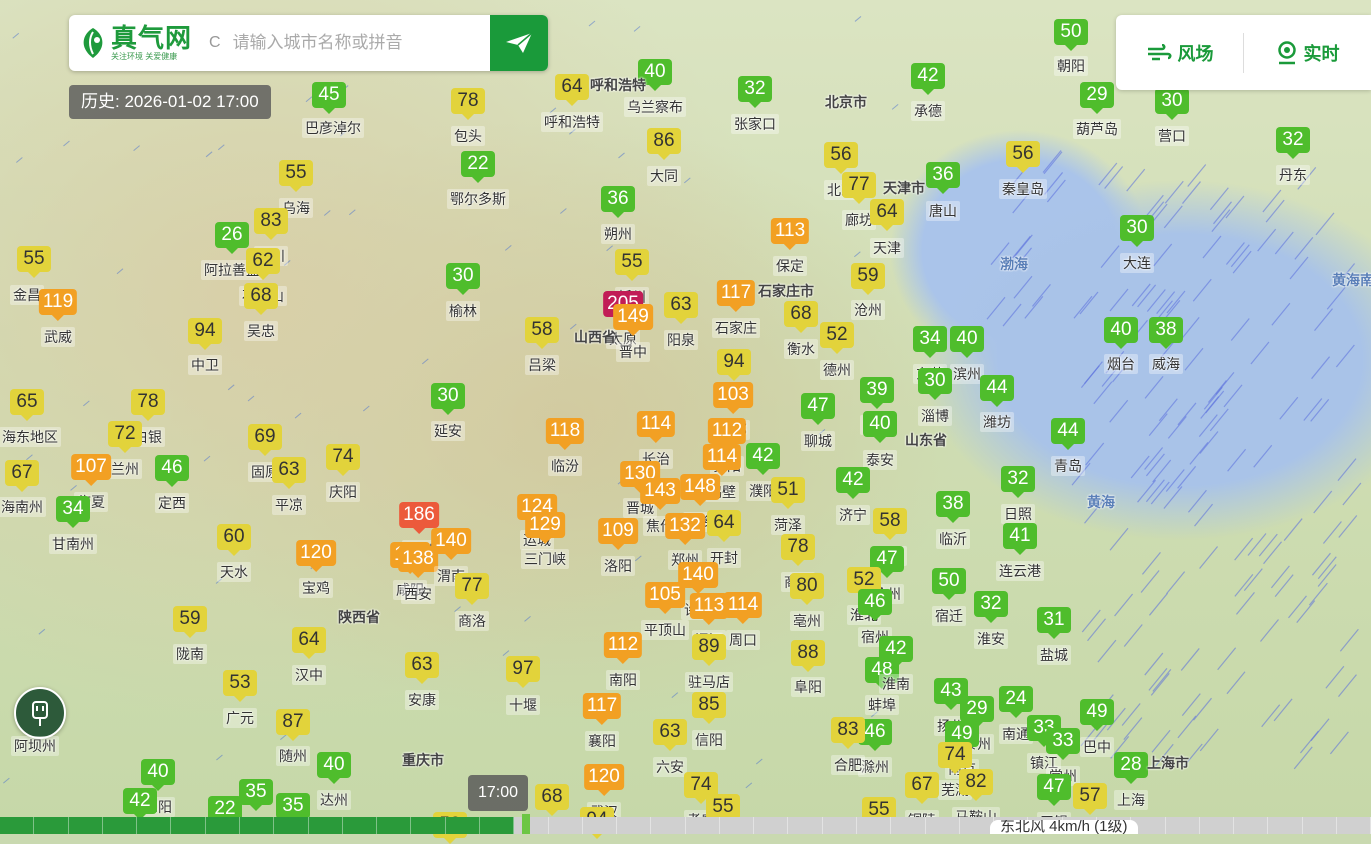 The height and width of the screenshot is (844, 1371). What do you see at coordinates (807, 589) in the screenshot?
I see `aqi-marker: 80` at bounding box center [807, 589].